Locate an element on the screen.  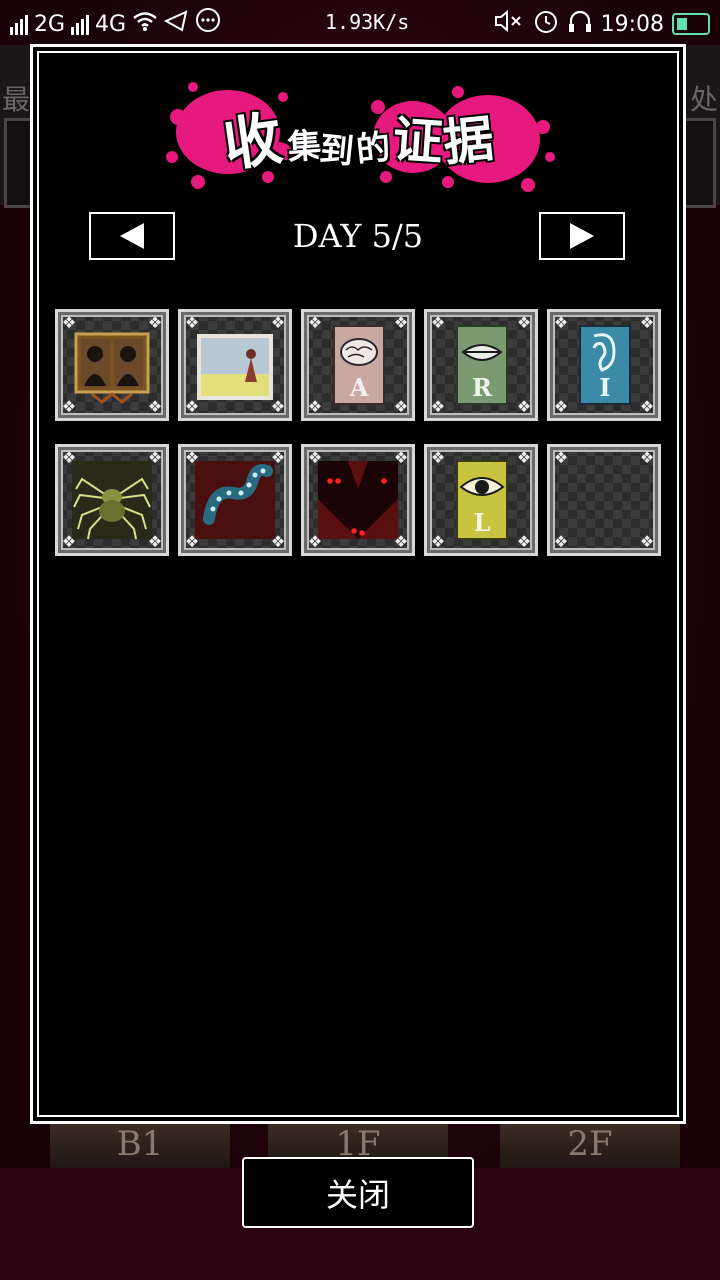
lips-card-icon: R is located at coordinates (482, 365).